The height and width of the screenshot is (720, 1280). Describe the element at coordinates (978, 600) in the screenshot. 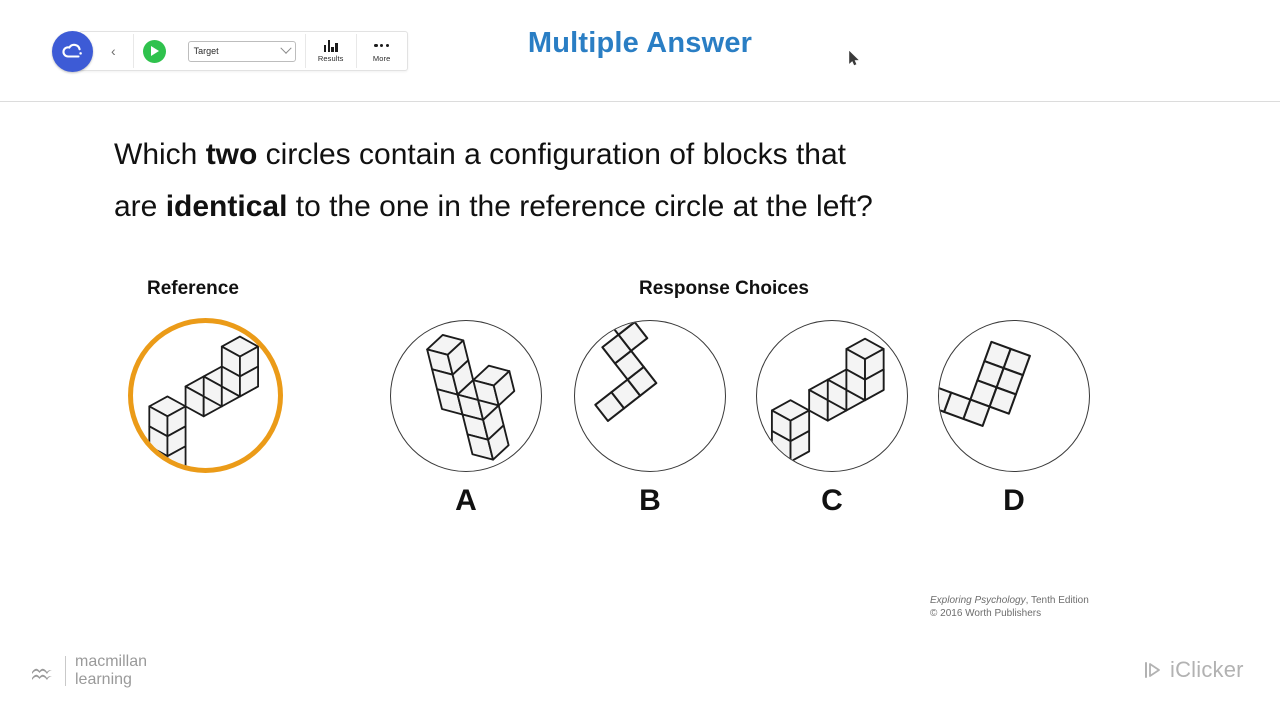

I see `attribution-book-title: Exploring Psychology` at that location.